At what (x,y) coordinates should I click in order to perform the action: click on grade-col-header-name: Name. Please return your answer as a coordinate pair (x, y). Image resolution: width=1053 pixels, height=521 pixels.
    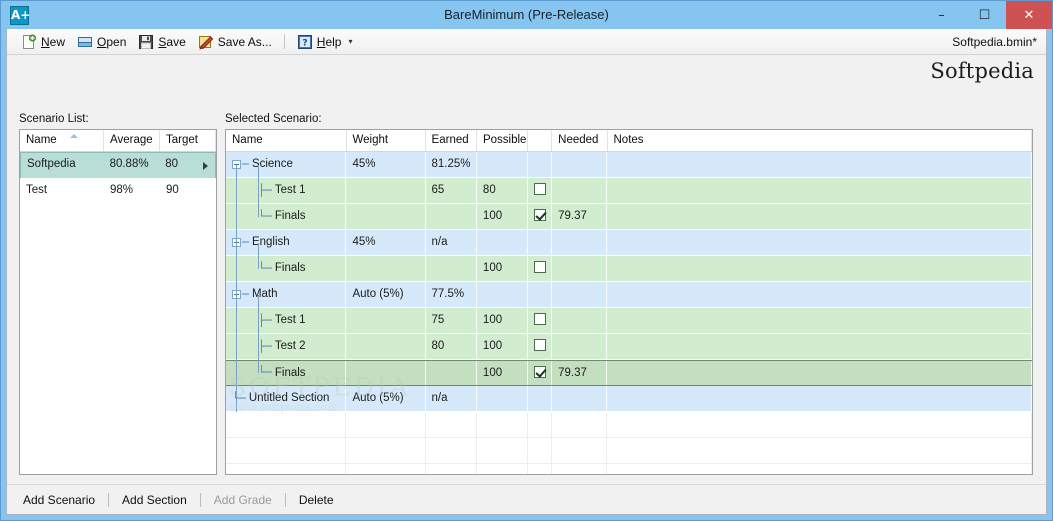
    Looking at the image, I should click on (286, 140).